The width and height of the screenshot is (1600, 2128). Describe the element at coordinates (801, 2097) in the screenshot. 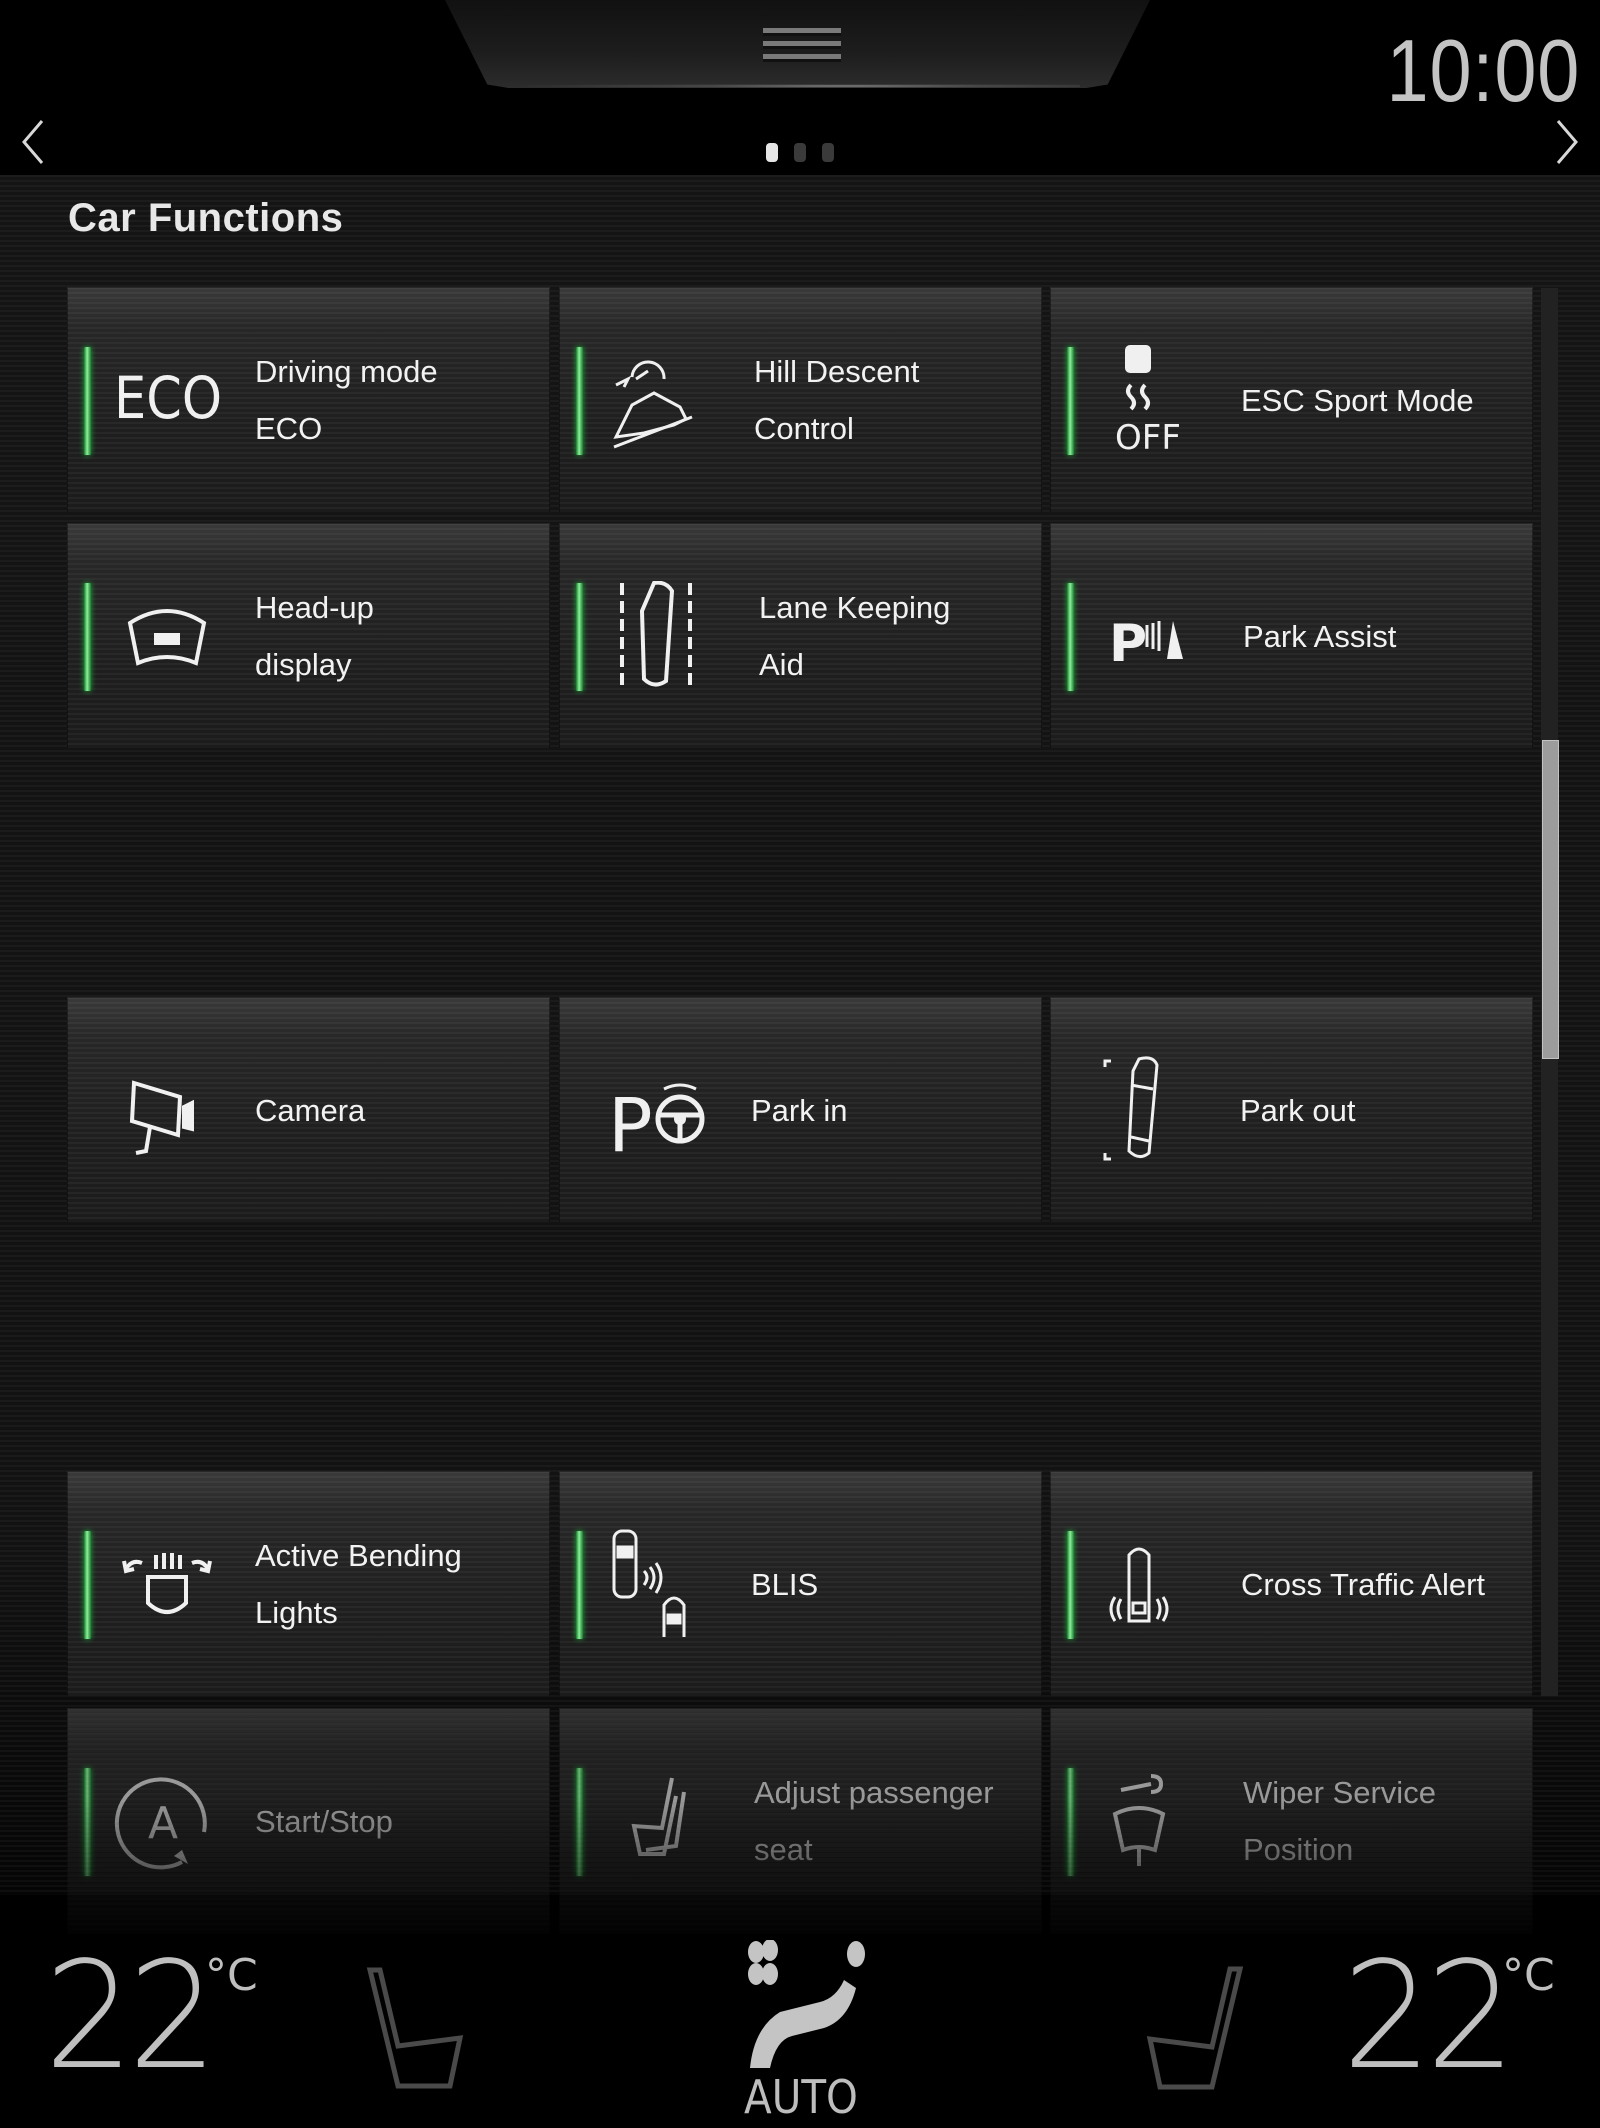

I see `fan-auto-label: AUTO` at that location.